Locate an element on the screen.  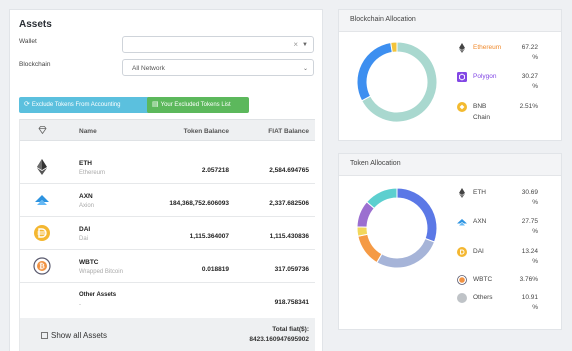
wbtc-icon: ₿ is located at coordinates (42, 266).